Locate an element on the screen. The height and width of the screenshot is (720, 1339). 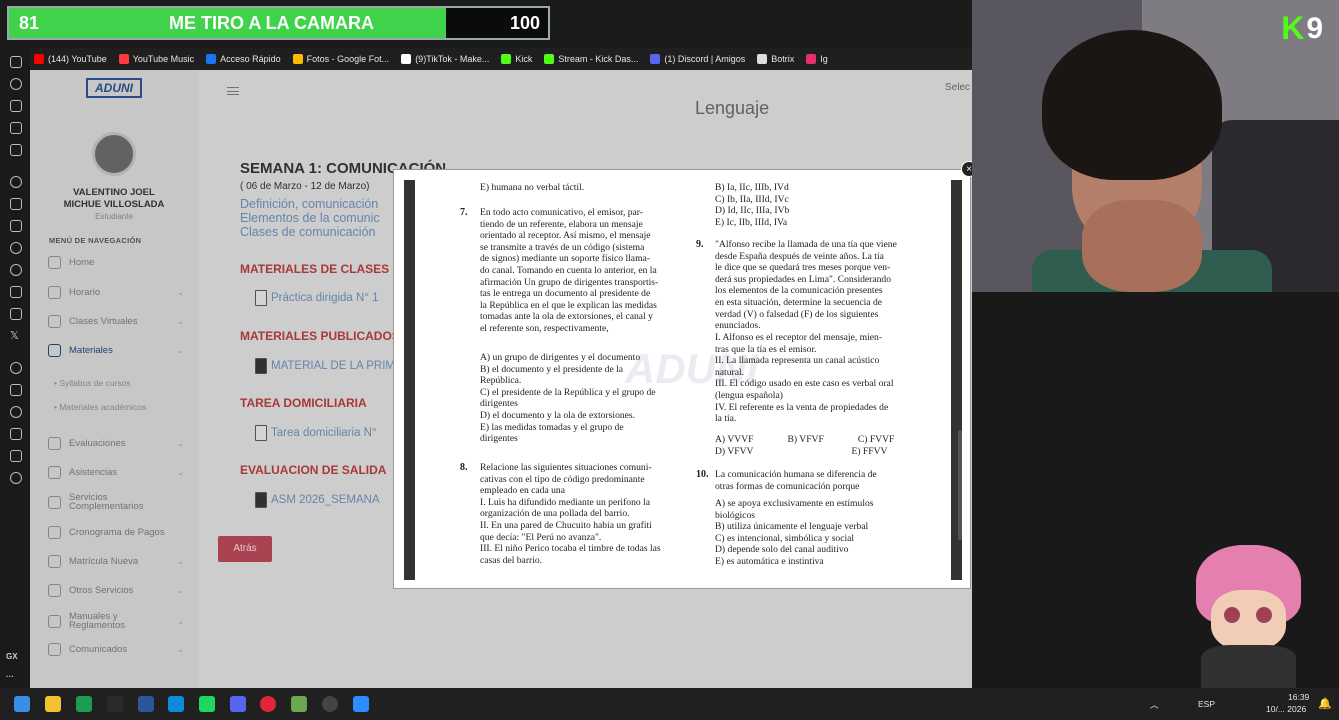
kick-letter: K is located at coordinates (1293, 28).